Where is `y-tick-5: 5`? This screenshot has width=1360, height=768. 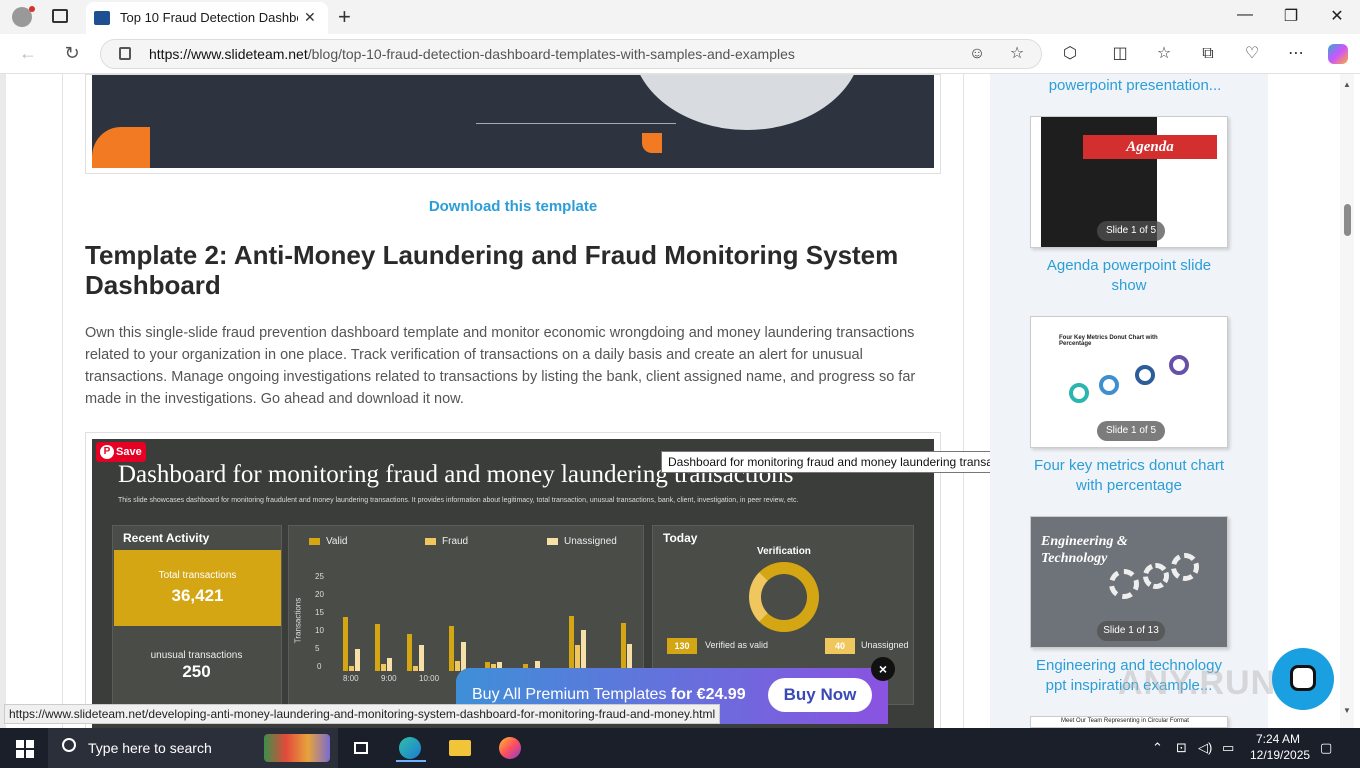 y-tick-5: 5 is located at coordinates (317, 648).